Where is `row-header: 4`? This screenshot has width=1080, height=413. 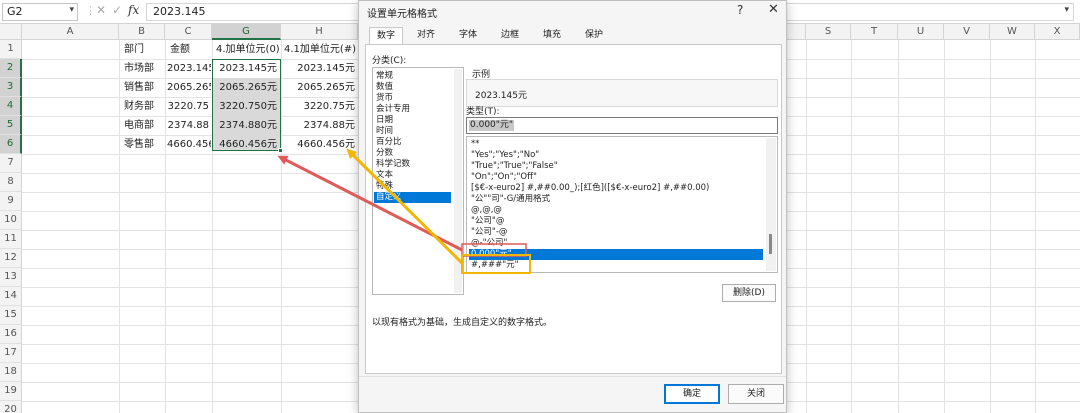 row-header: 4 is located at coordinates (11, 106).